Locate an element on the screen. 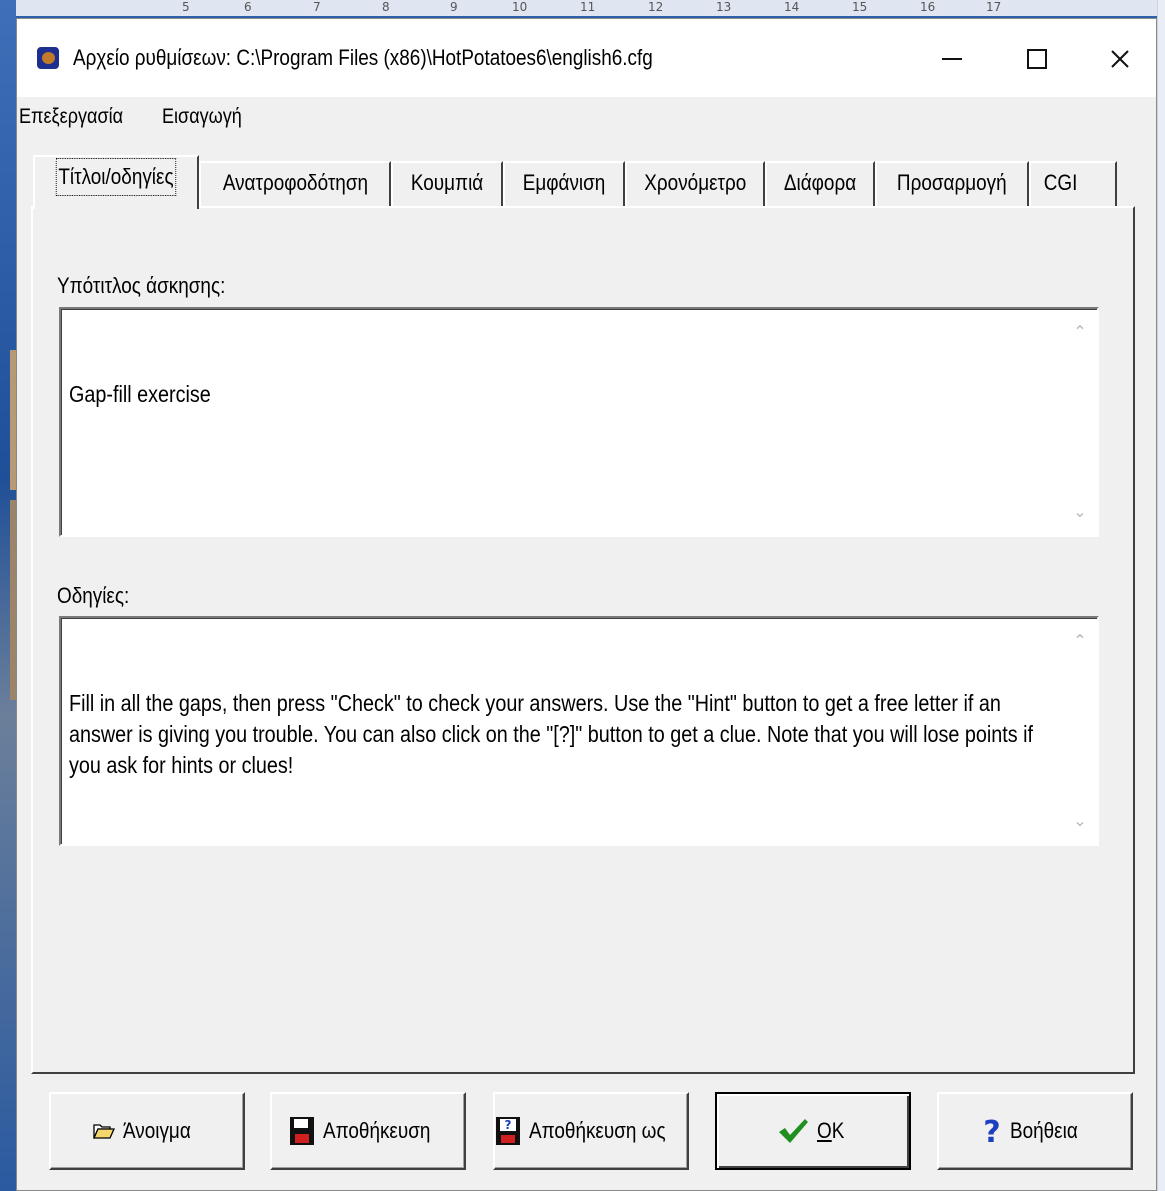  close-icon is located at coordinates (1120, 59).